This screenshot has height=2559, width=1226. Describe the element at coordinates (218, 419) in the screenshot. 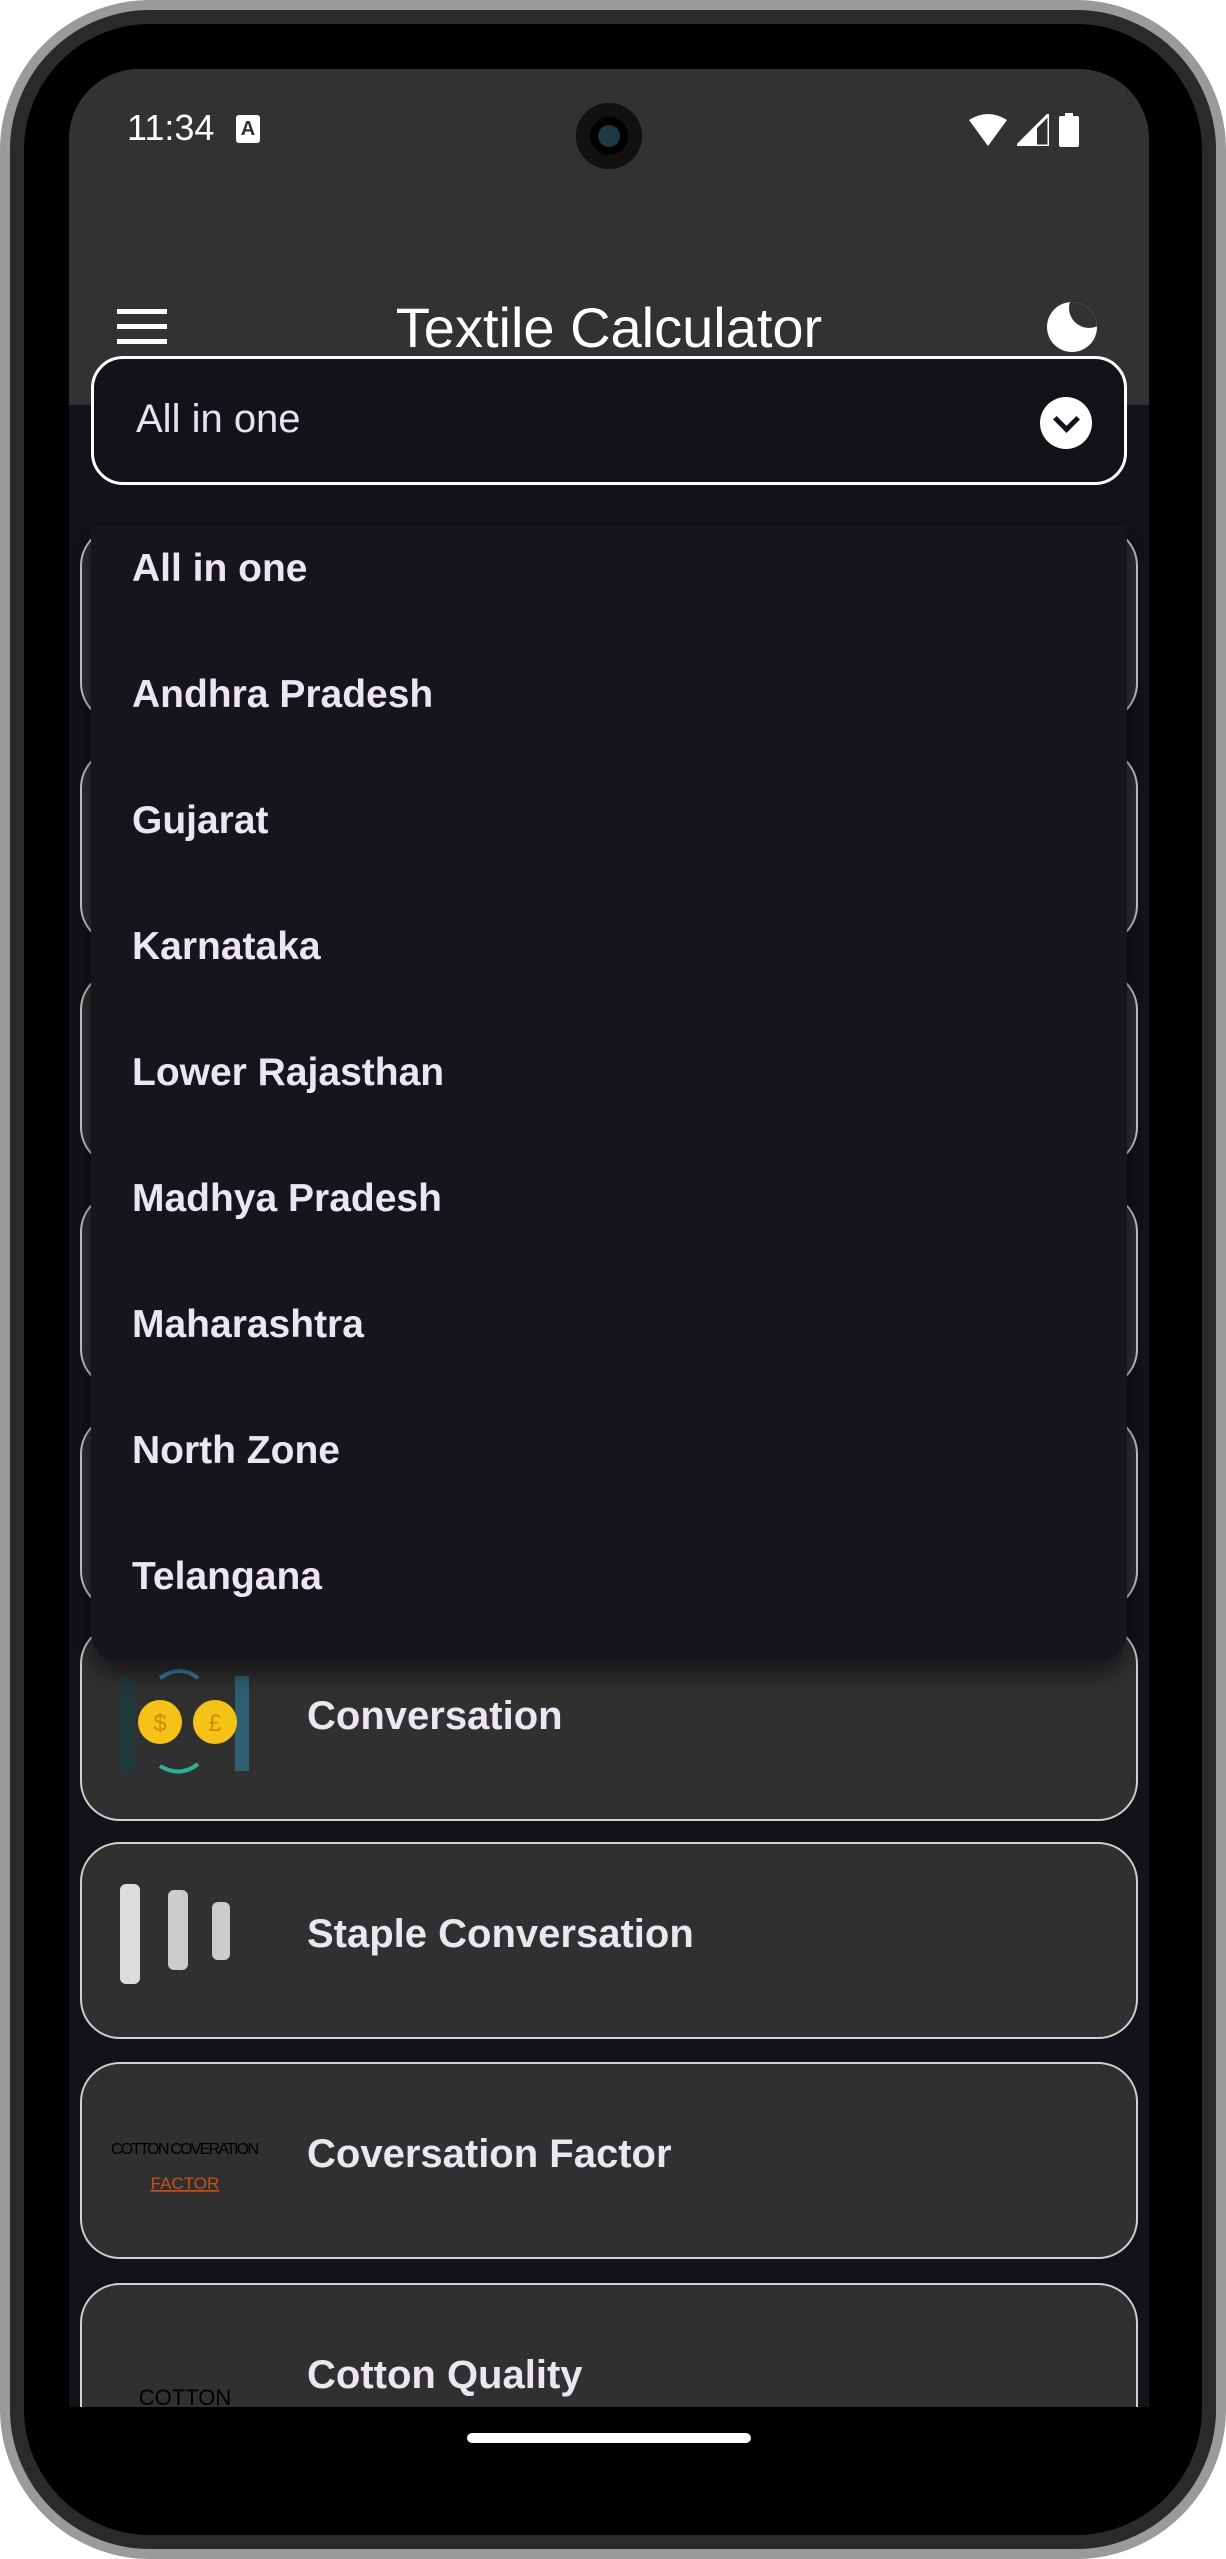

I see `select-value: All in one` at that location.